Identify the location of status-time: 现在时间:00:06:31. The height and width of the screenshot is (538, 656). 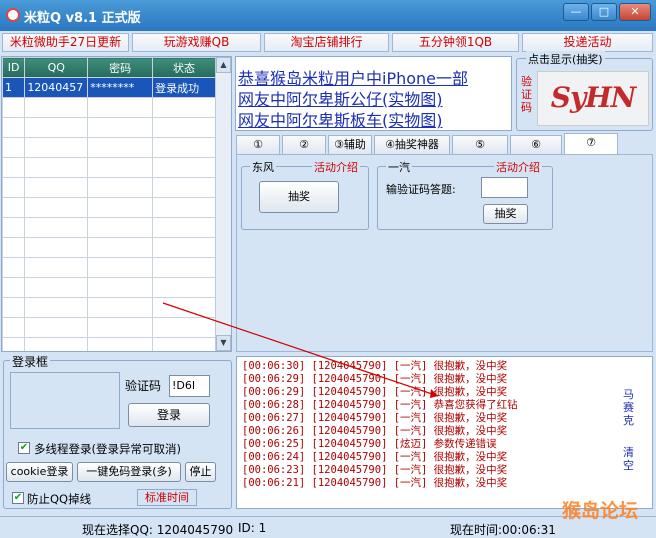
(503, 530).